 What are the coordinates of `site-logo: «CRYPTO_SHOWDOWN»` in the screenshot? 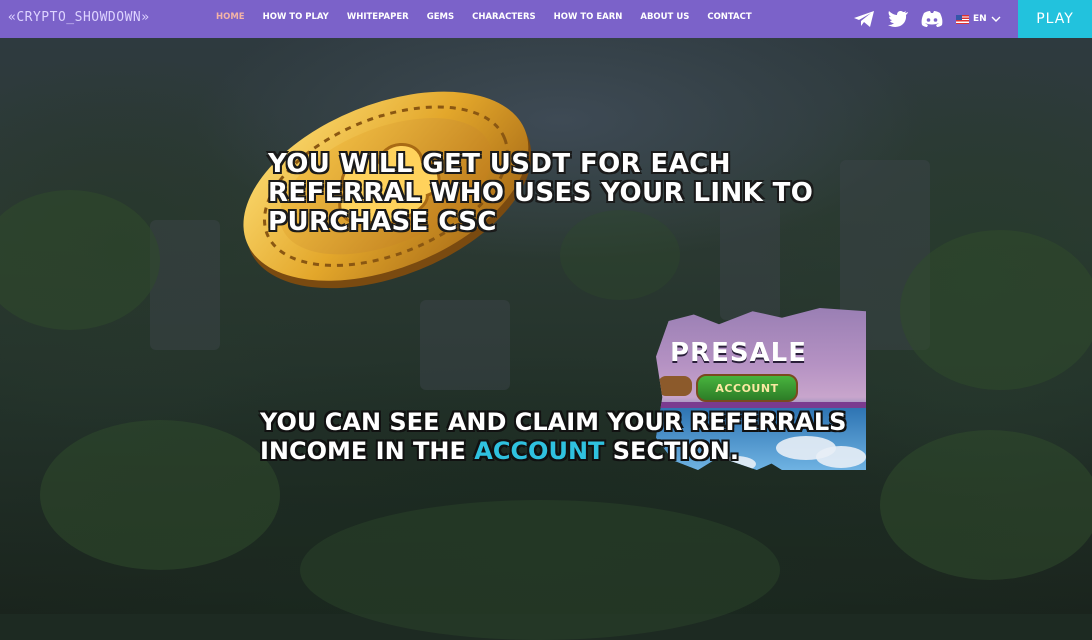 It's located at (79, 17).